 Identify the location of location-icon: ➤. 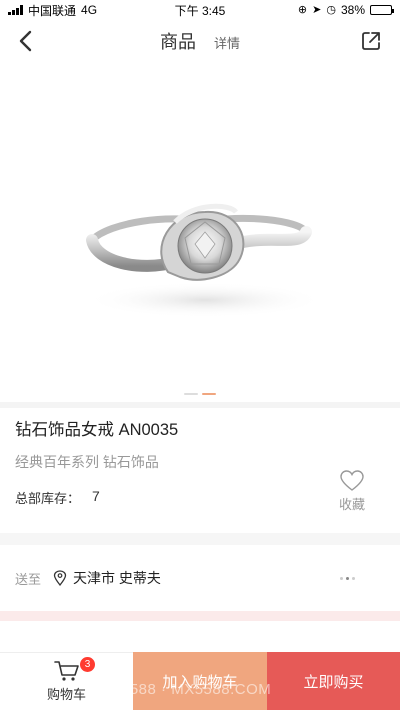
(317, 9).